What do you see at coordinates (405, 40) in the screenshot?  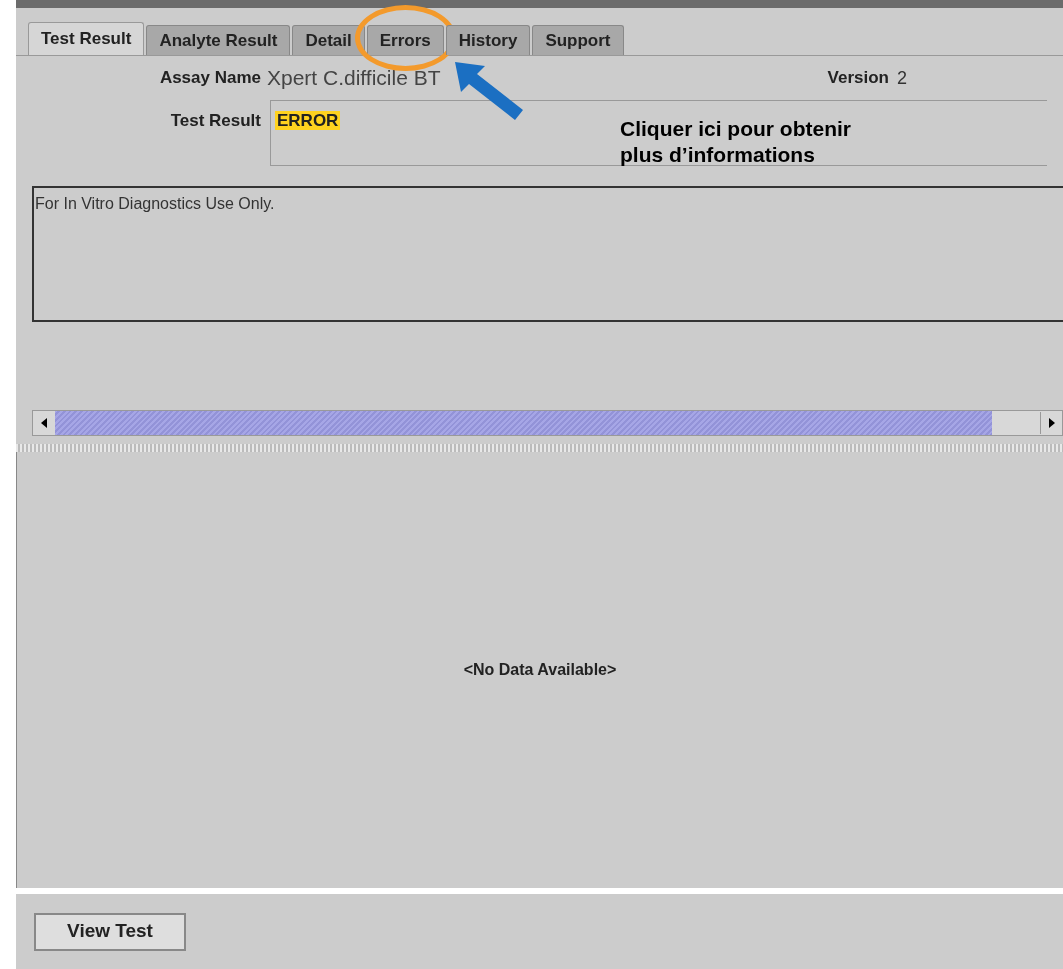 I see `tab: Errors` at bounding box center [405, 40].